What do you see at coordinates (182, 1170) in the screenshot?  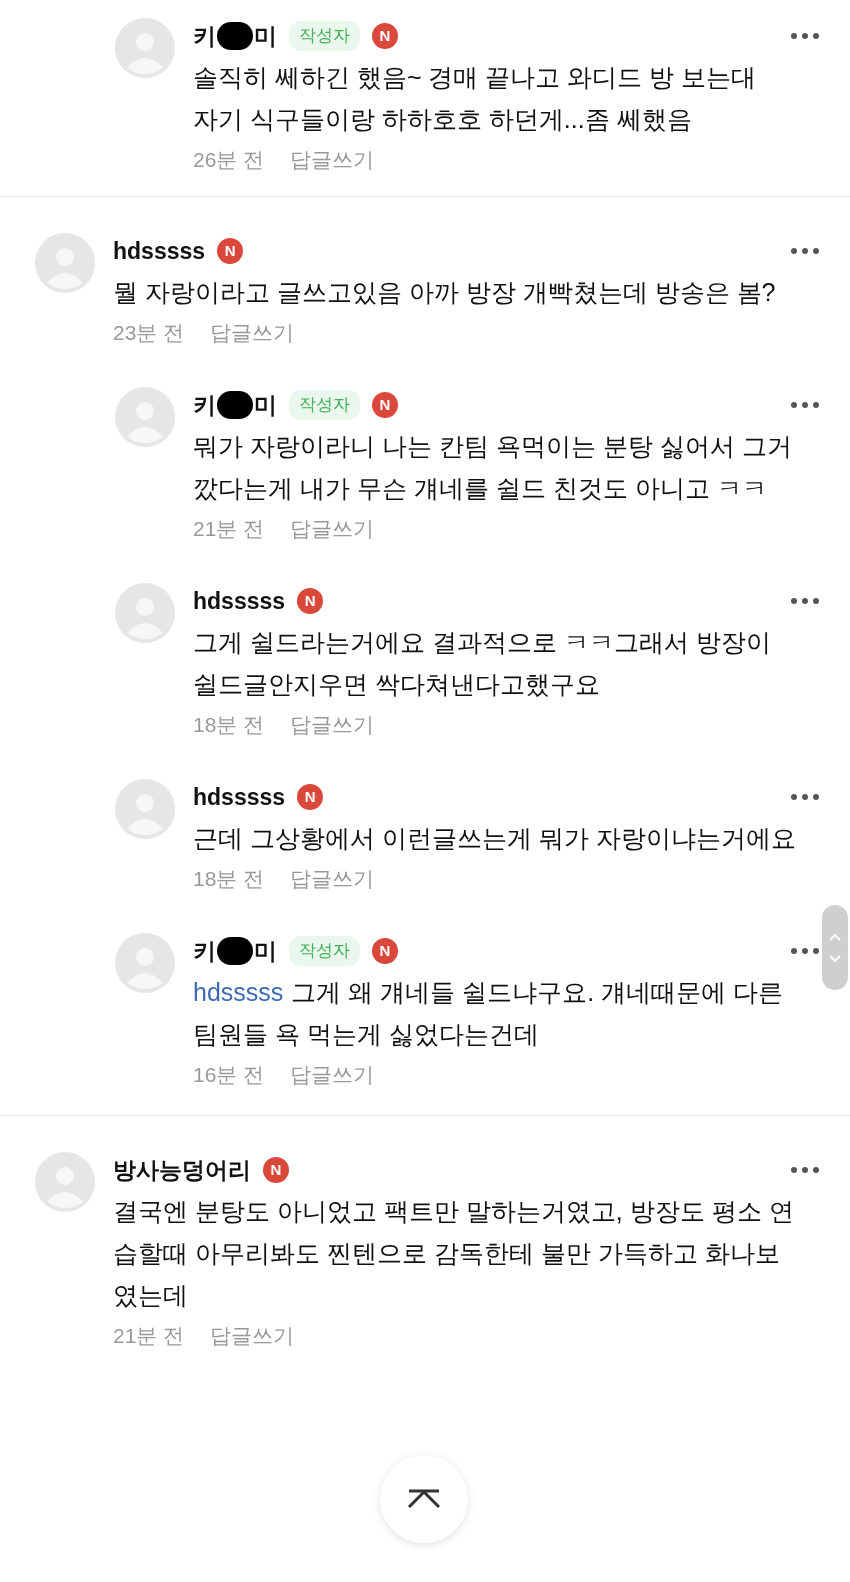 I see `author-name: 방사능덩어리` at bounding box center [182, 1170].